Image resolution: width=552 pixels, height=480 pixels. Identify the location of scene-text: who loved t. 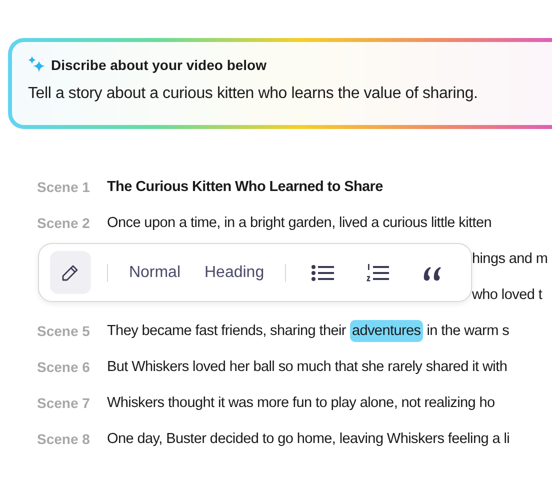
(507, 295).